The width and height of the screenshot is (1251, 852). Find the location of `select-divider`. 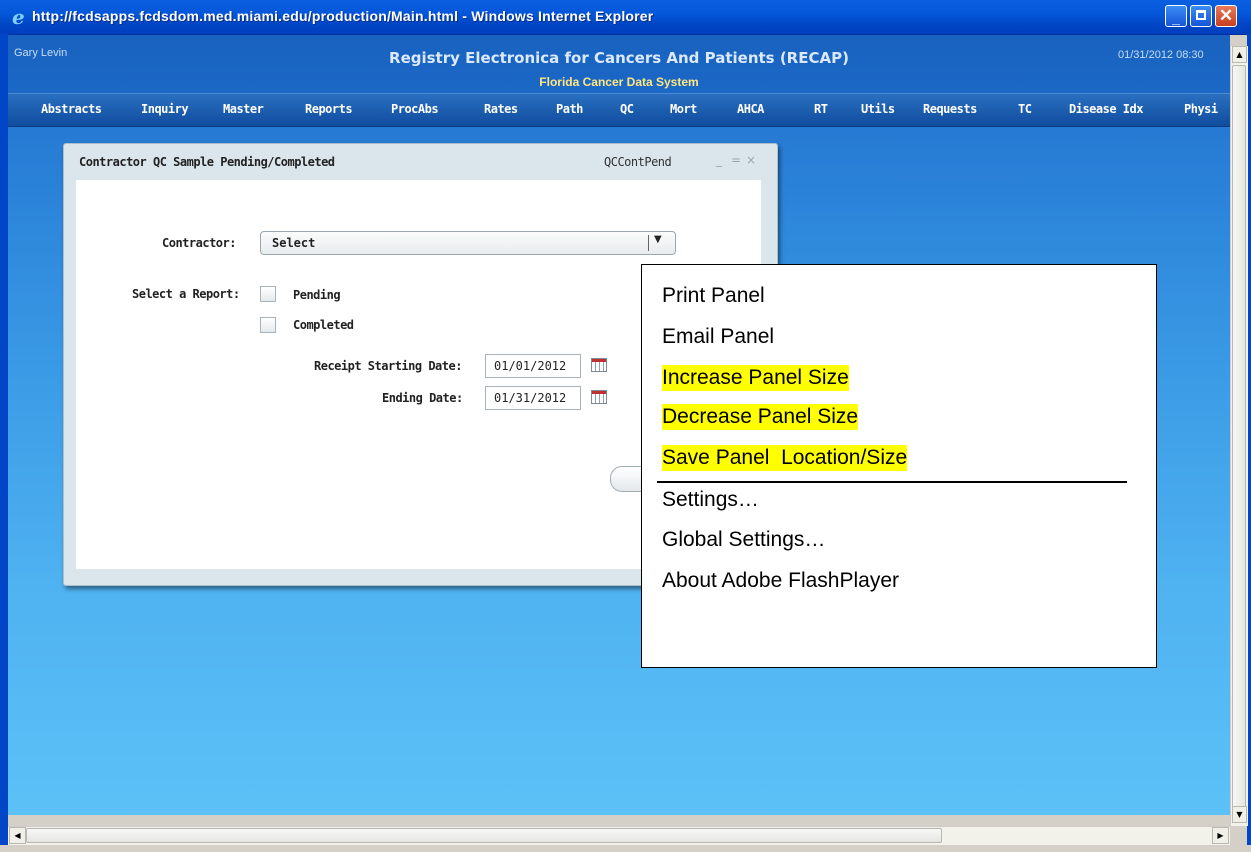

select-divider is located at coordinates (648, 243).